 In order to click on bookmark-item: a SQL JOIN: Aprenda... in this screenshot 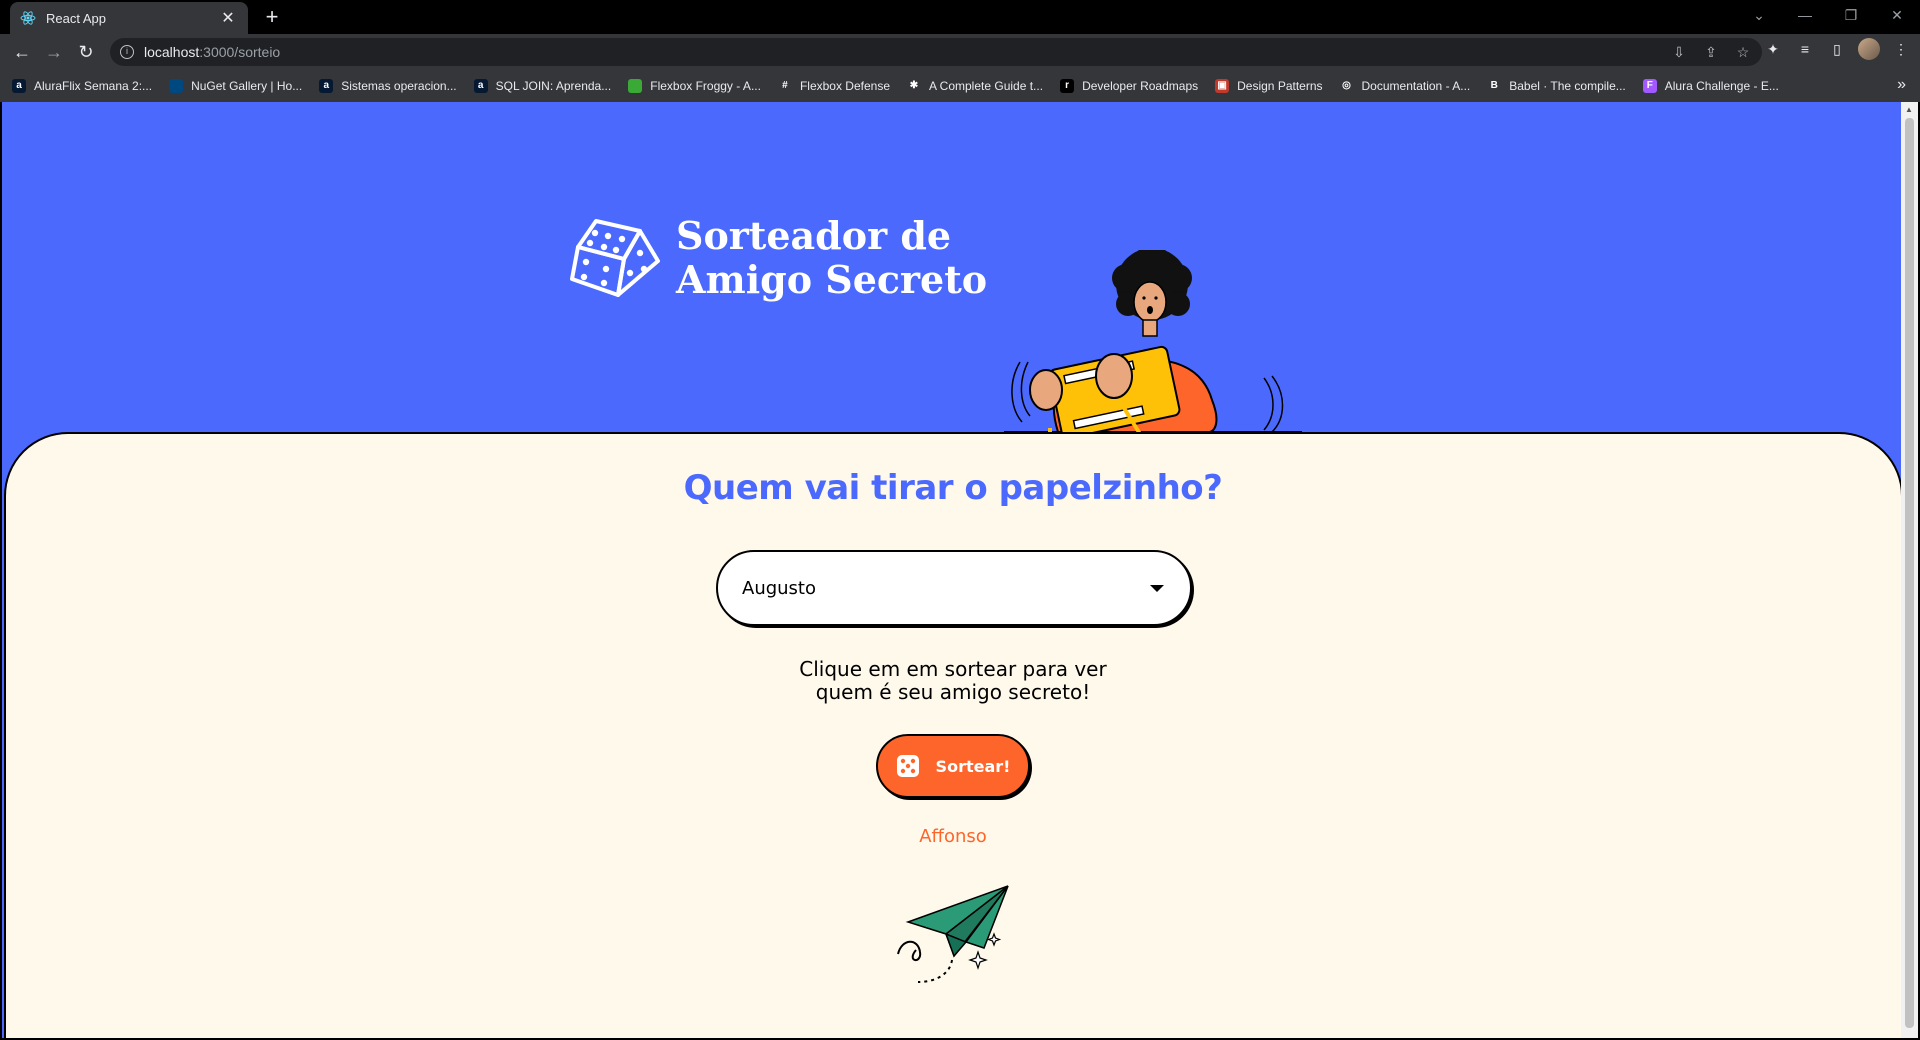, I will do `click(542, 86)`.